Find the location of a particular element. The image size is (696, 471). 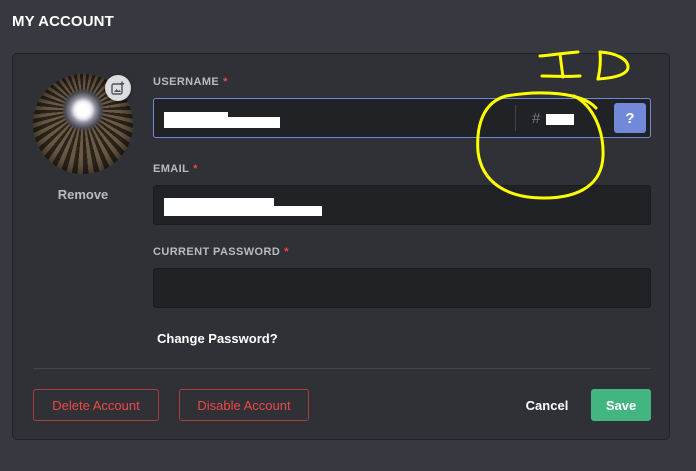

current-password-label: CURRENT PASSWORD * is located at coordinates (221, 252).